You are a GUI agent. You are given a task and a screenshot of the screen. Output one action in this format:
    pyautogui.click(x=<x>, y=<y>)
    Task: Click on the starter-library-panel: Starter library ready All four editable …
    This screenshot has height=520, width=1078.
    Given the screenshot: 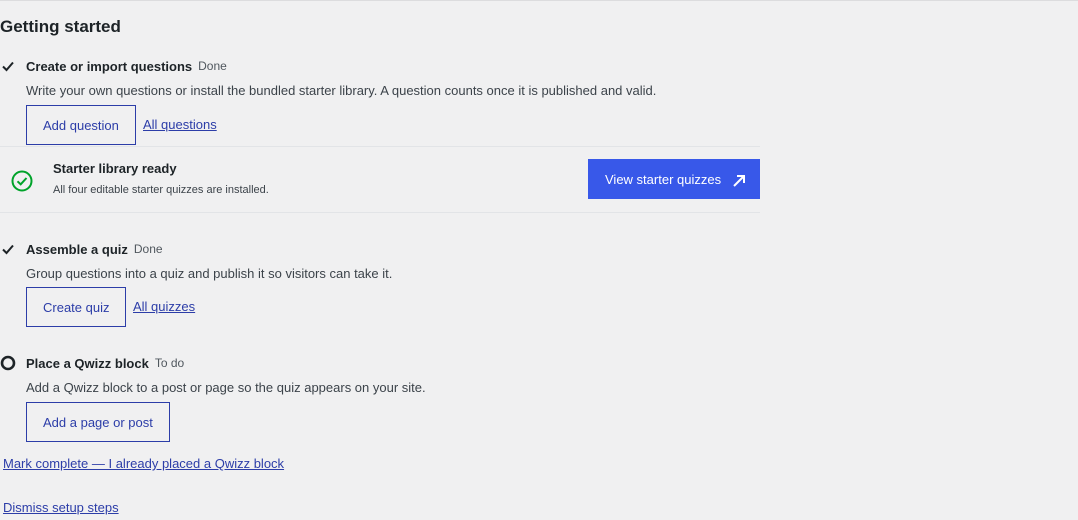 What is the action you would take?
    pyautogui.click(x=380, y=179)
    